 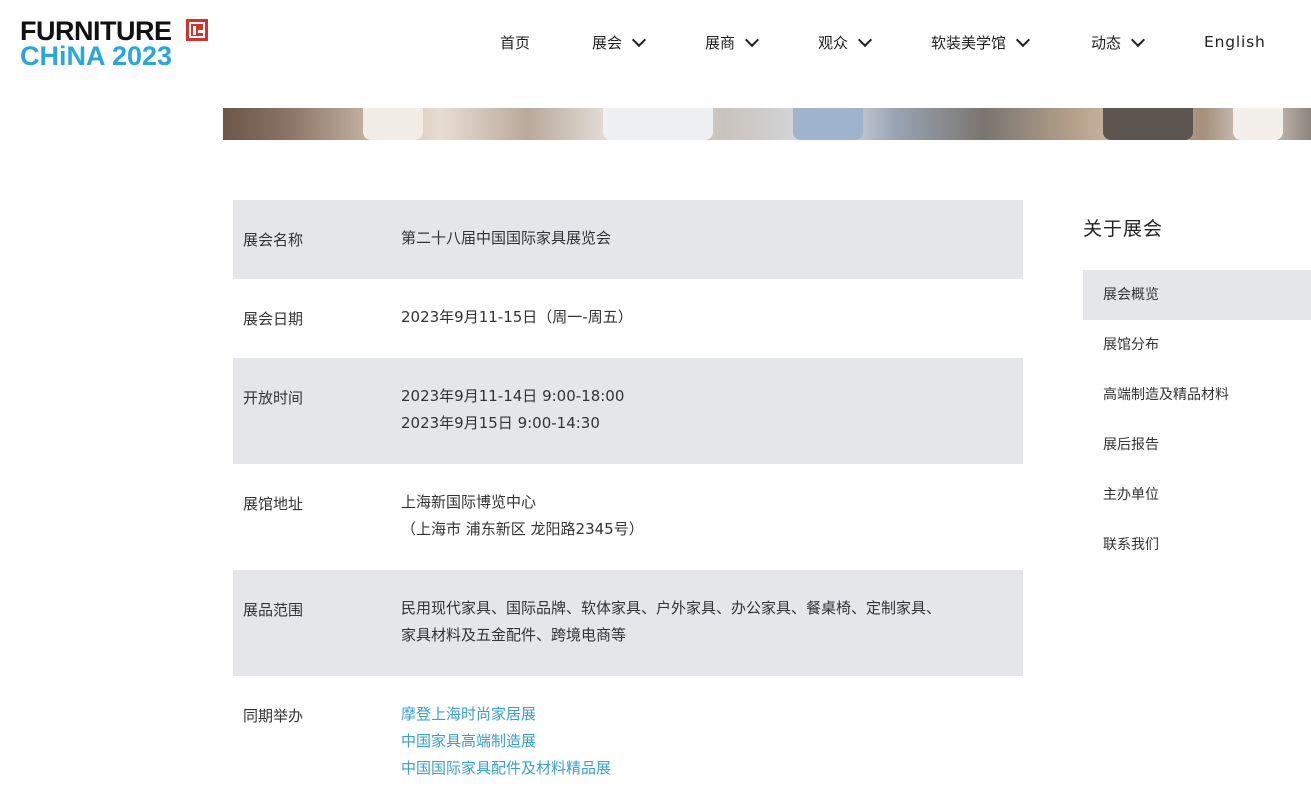 I want to click on info-value-line: 第二十八届中国国际家具展览会, so click(x=506, y=238).